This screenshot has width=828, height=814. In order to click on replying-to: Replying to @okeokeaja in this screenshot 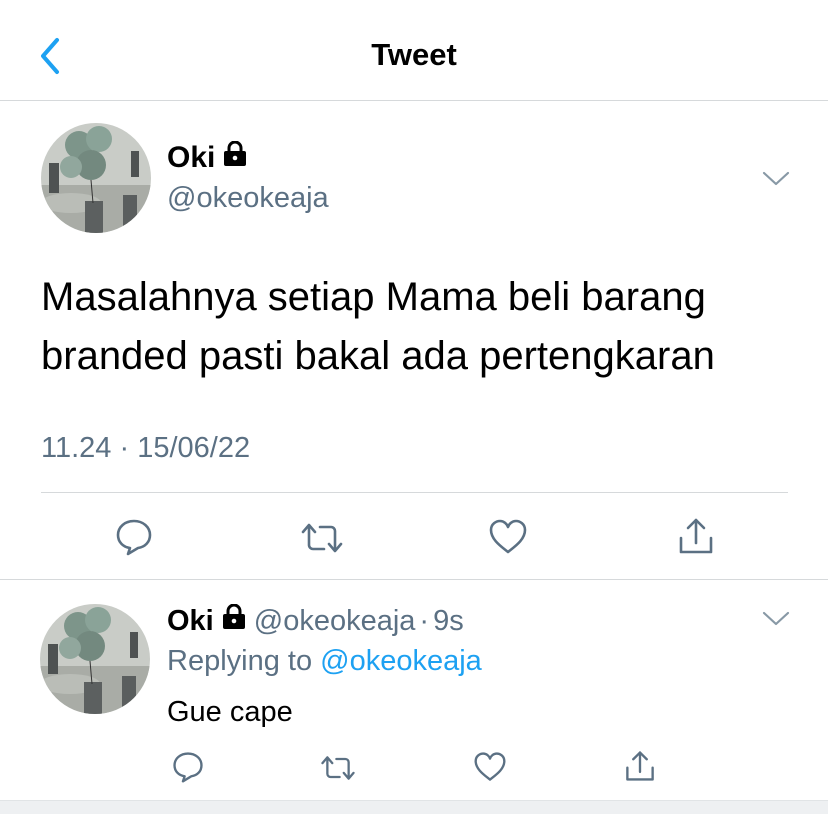, I will do `click(324, 661)`.